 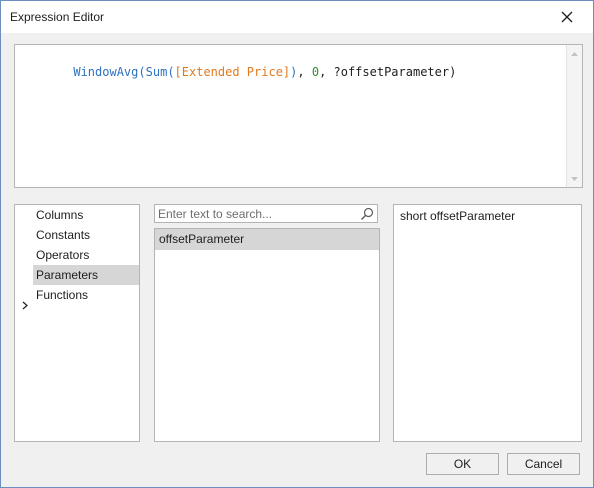 I want to click on code-token: ,, so click(x=304, y=72).